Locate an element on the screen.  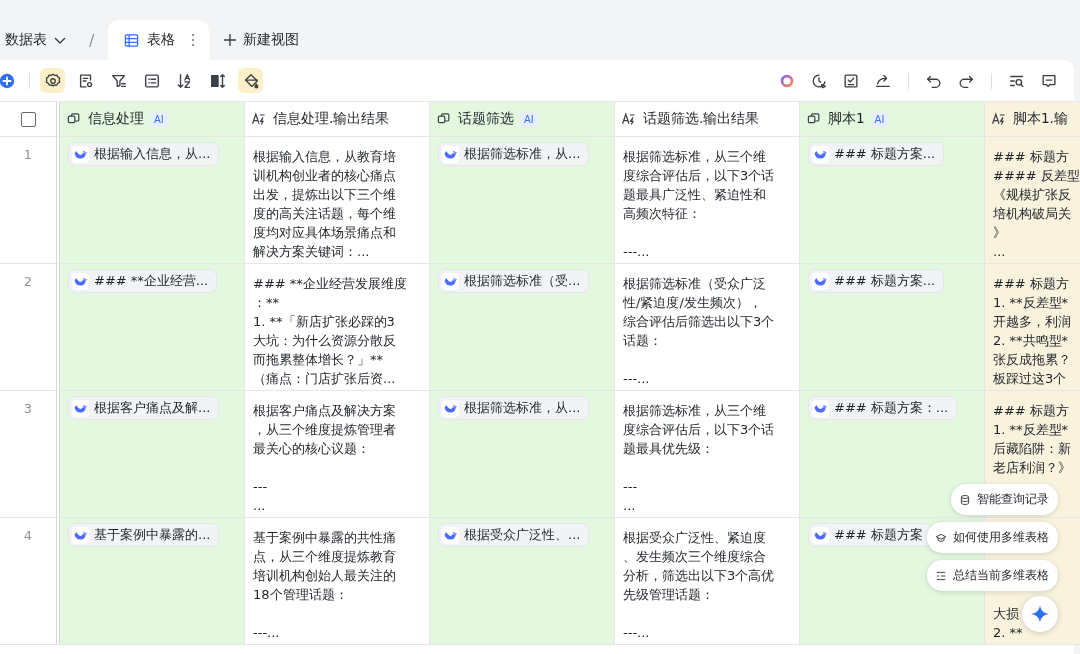
view-tab: 表格 is located at coordinates (159, 40).